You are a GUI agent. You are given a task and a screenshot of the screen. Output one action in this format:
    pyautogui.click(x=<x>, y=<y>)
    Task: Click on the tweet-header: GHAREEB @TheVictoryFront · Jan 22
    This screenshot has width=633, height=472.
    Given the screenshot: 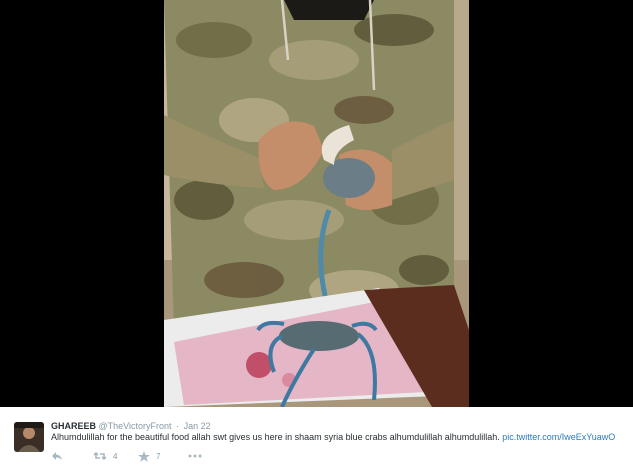 What is the action you would take?
    pyautogui.click(x=131, y=426)
    